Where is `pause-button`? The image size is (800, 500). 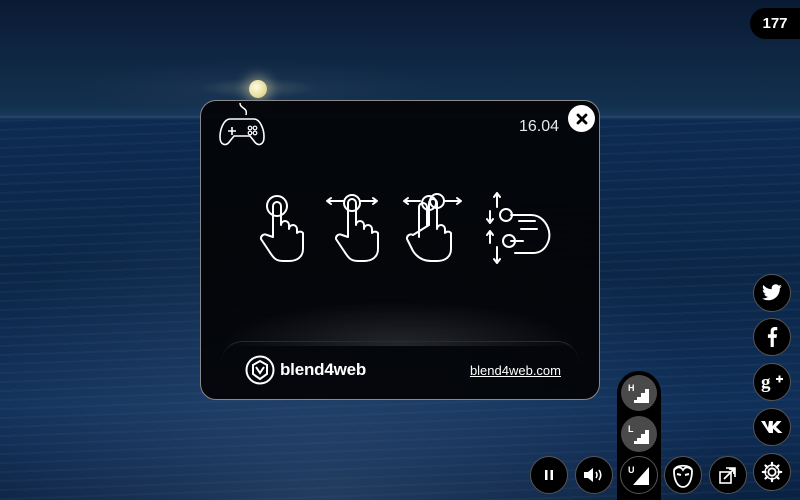 pause-button is located at coordinates (549, 475).